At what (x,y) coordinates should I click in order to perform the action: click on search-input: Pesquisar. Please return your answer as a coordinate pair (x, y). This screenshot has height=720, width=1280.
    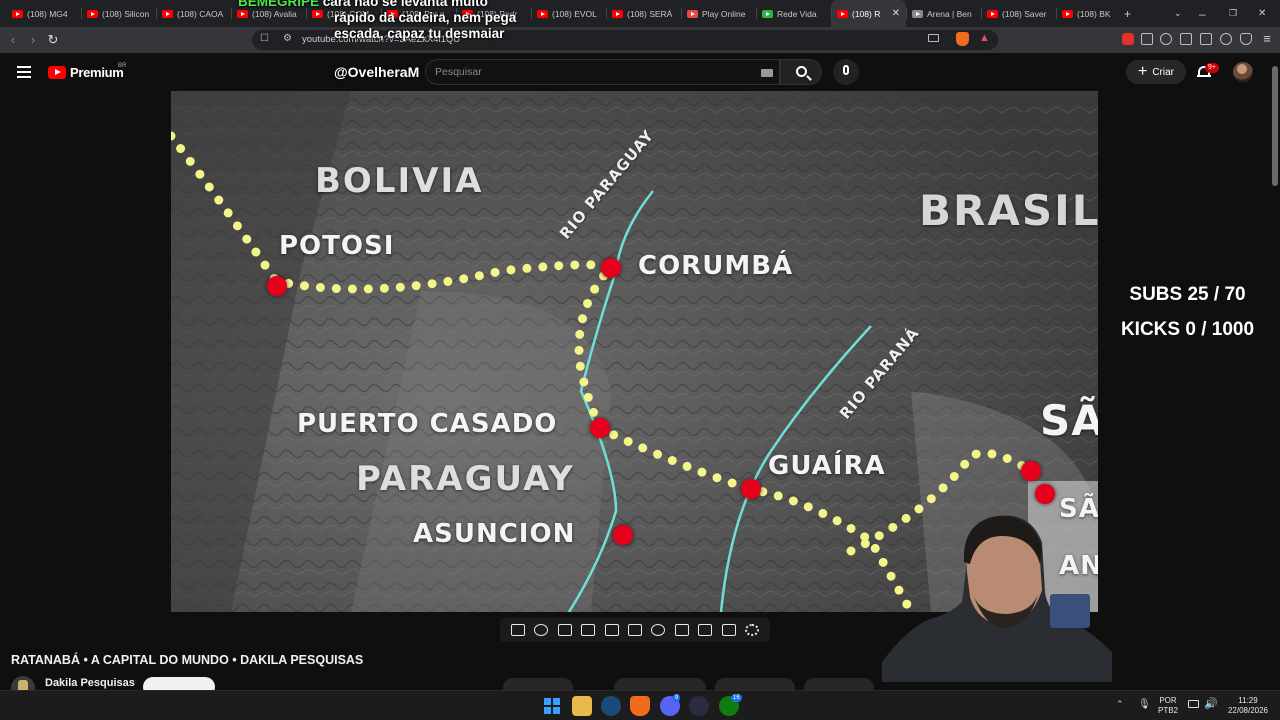
    Looking at the image, I should click on (602, 72).